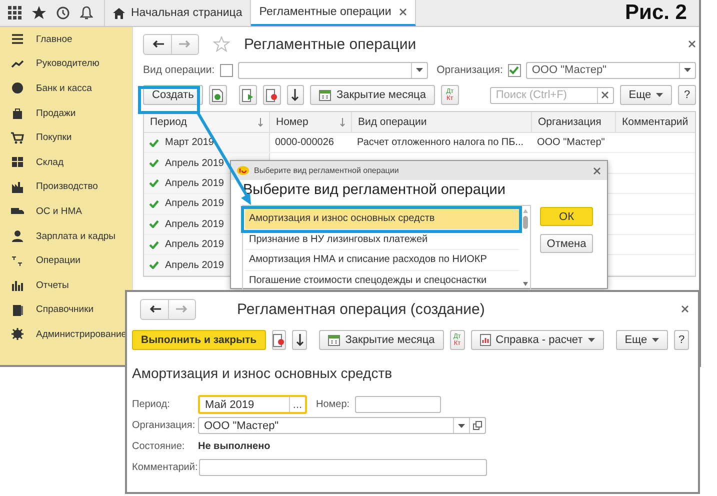 The image size is (717, 496). Describe the element at coordinates (477, 425) in the screenshot. I see `open-icon` at that location.